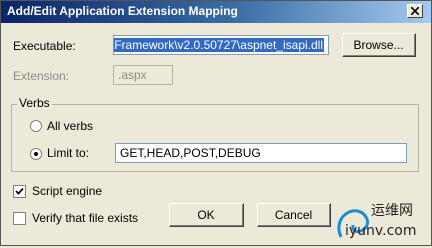  I want to click on close-button, so click(415, 11).